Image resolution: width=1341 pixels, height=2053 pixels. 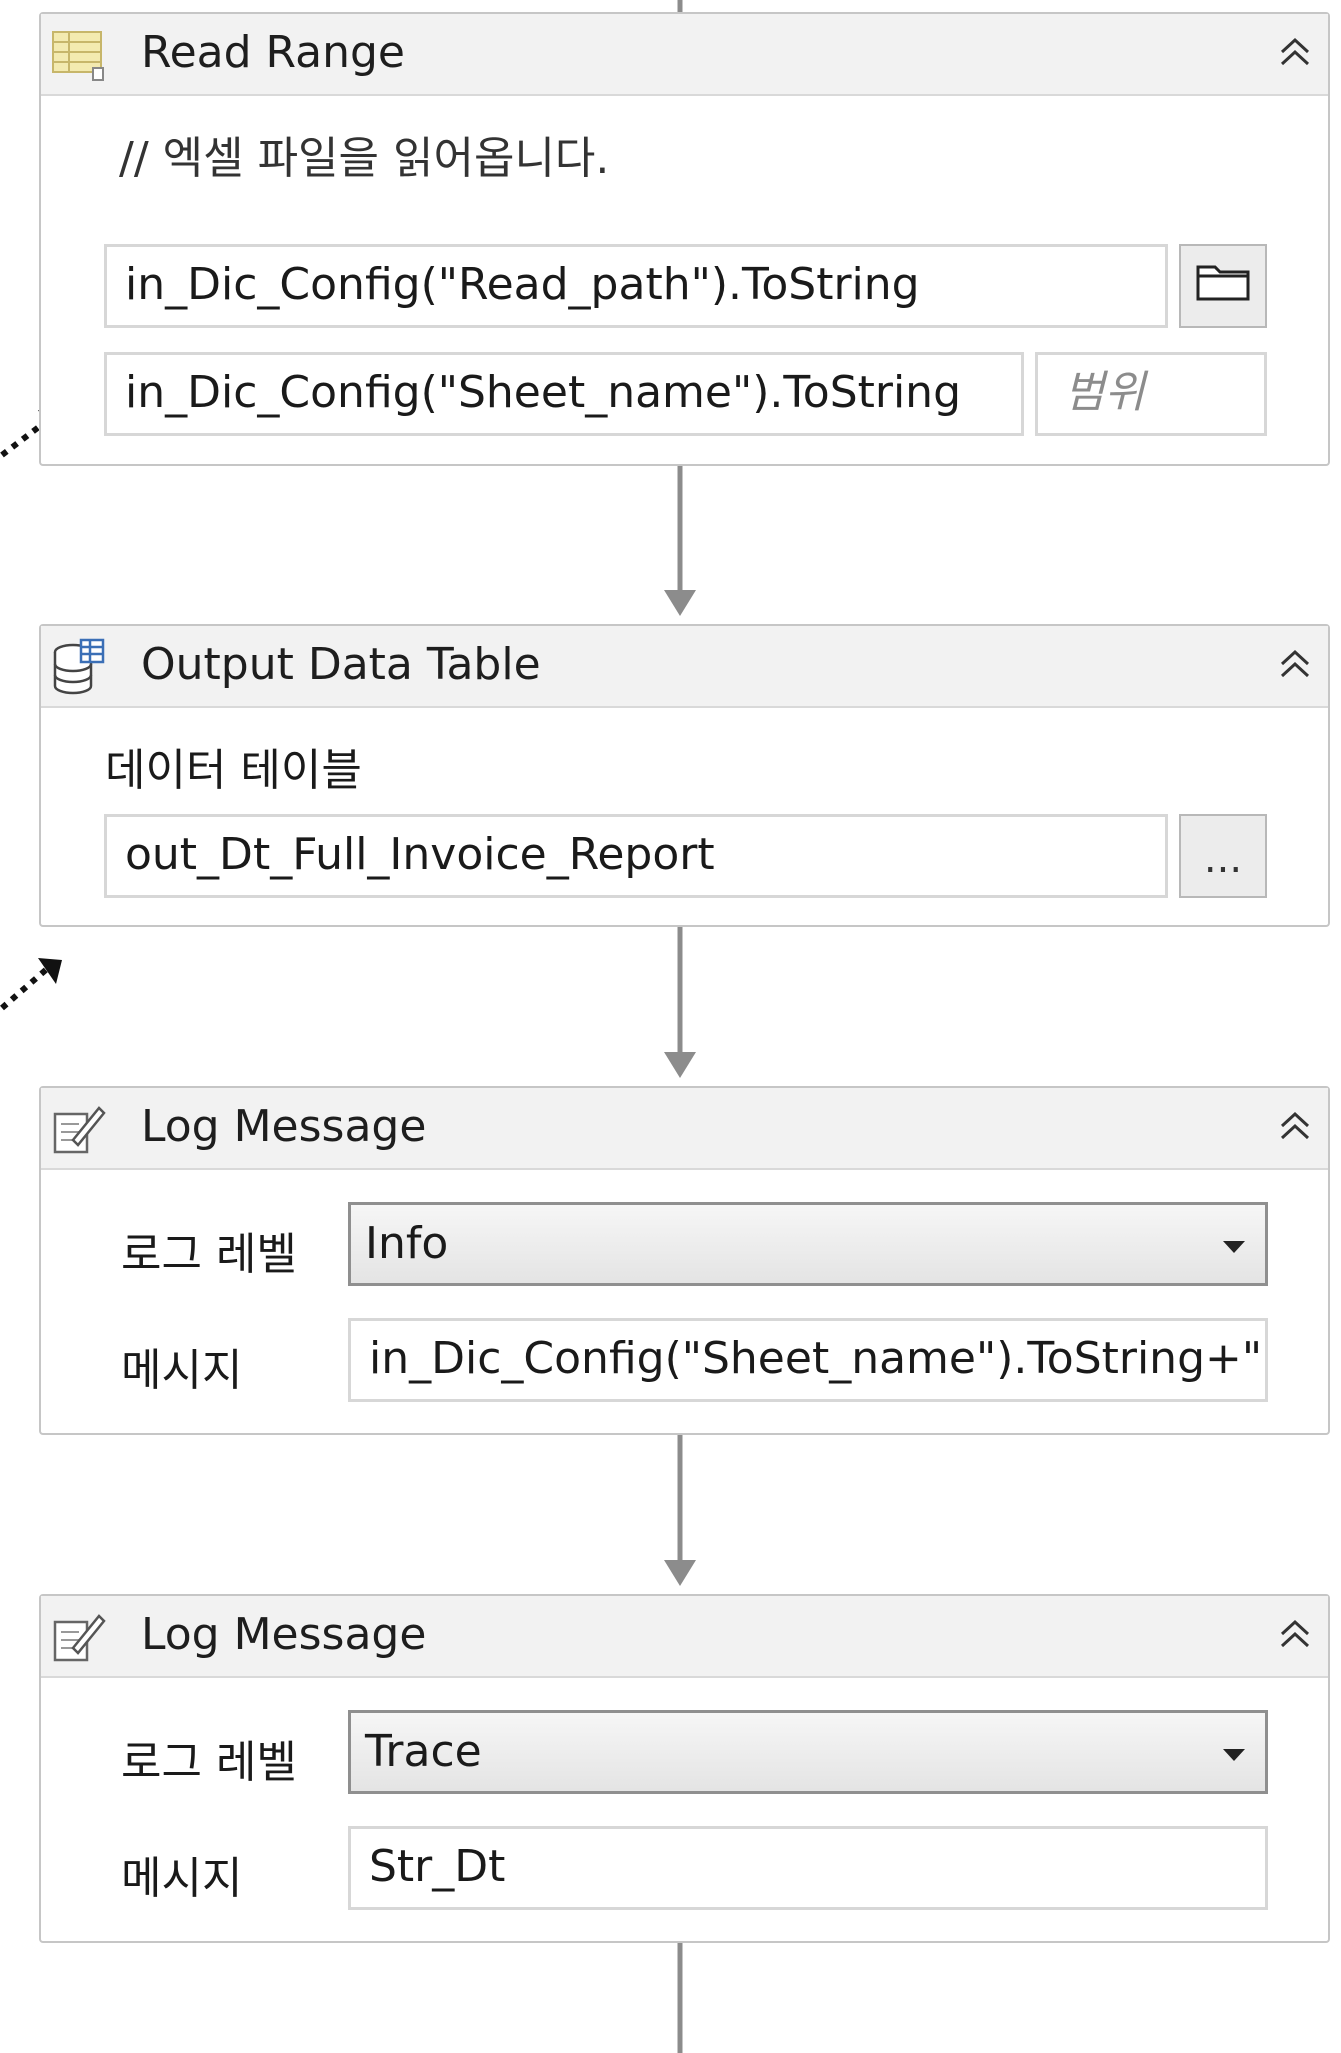 What do you see at coordinates (808, 1752) in the screenshot?
I see `log-level-dropdown: Trace` at bounding box center [808, 1752].